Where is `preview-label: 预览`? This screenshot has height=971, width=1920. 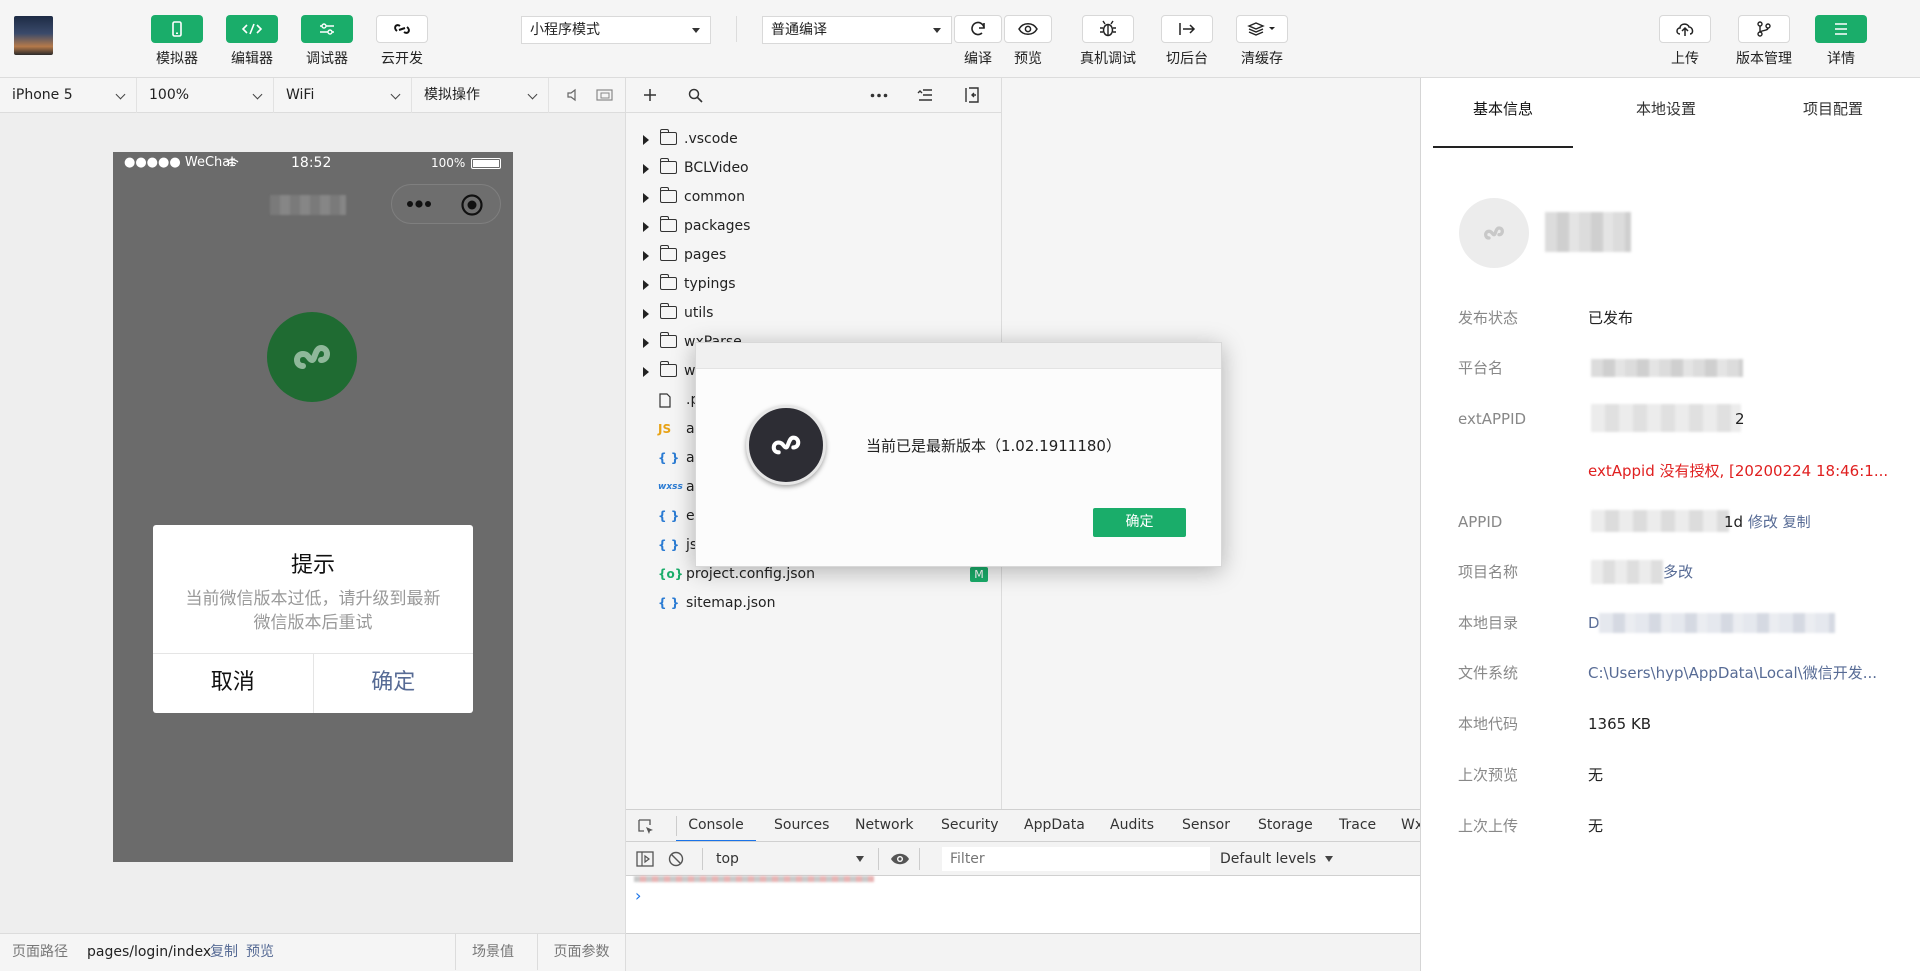 preview-label: 预览 is located at coordinates (1028, 59).